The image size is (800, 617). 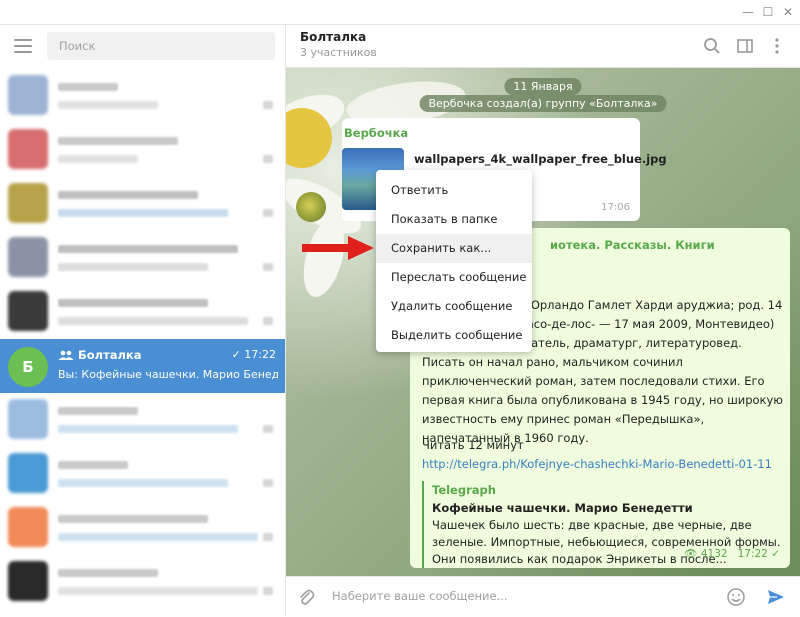 What do you see at coordinates (454, 306) in the screenshot?
I see `menu-item-delete: Удалить сообщение` at bounding box center [454, 306].